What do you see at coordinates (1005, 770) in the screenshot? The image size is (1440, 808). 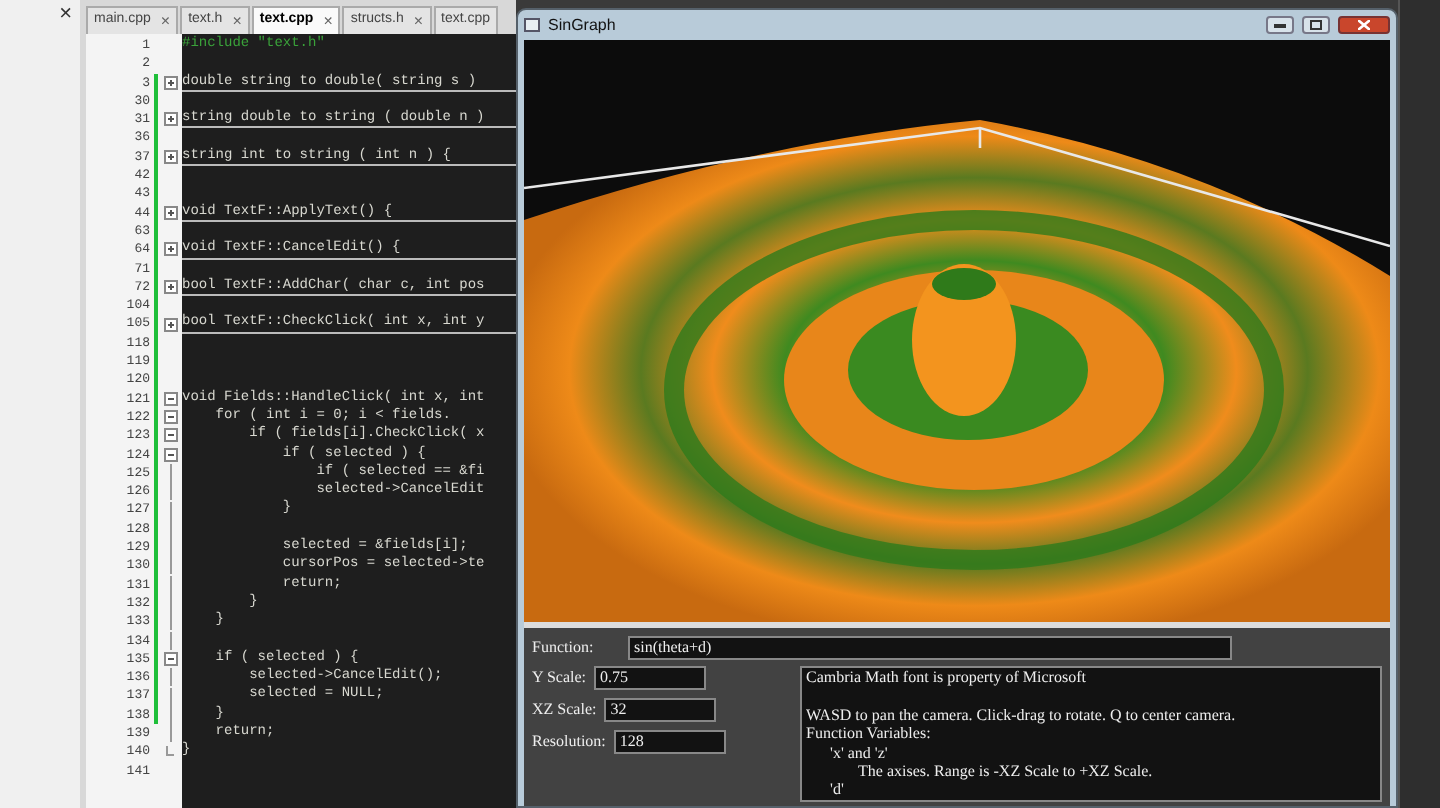 I see `info-text: The axises. Range is -XZ Scale to +XZ Scale.` at bounding box center [1005, 770].